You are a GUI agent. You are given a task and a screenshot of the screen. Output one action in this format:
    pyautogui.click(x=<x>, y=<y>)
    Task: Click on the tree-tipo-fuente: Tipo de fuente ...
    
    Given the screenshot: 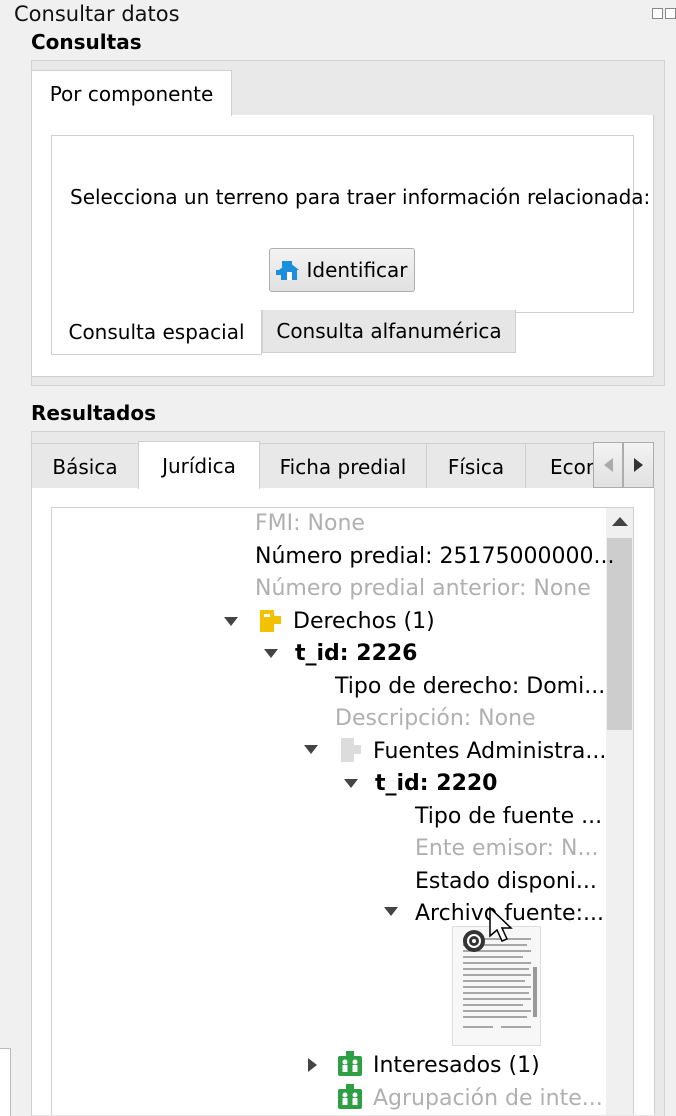 What is the action you would take?
    pyautogui.click(x=508, y=817)
    